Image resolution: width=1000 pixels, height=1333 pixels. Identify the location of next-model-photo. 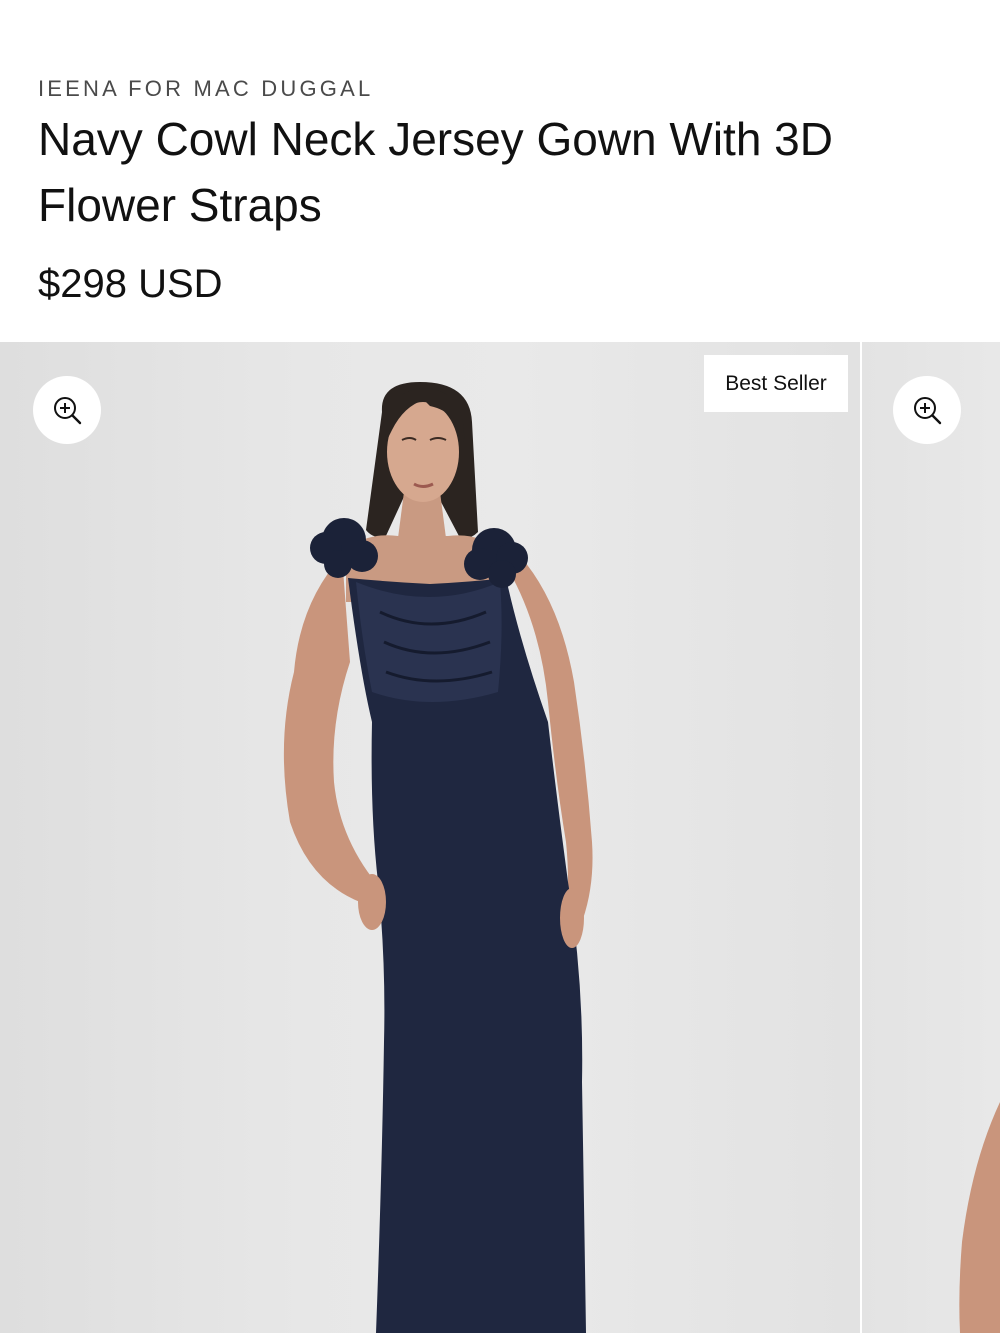
(979, 1217).